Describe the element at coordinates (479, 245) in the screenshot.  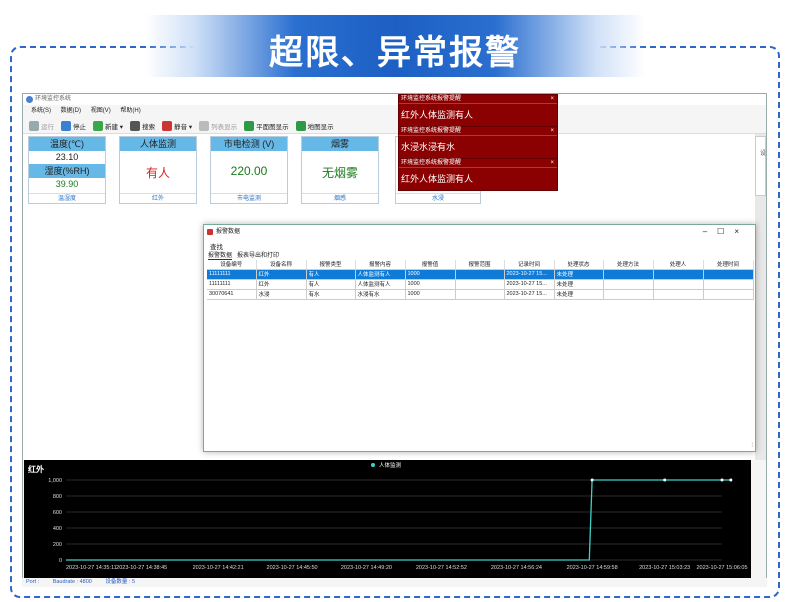
I see `find-menu: 查找` at that location.